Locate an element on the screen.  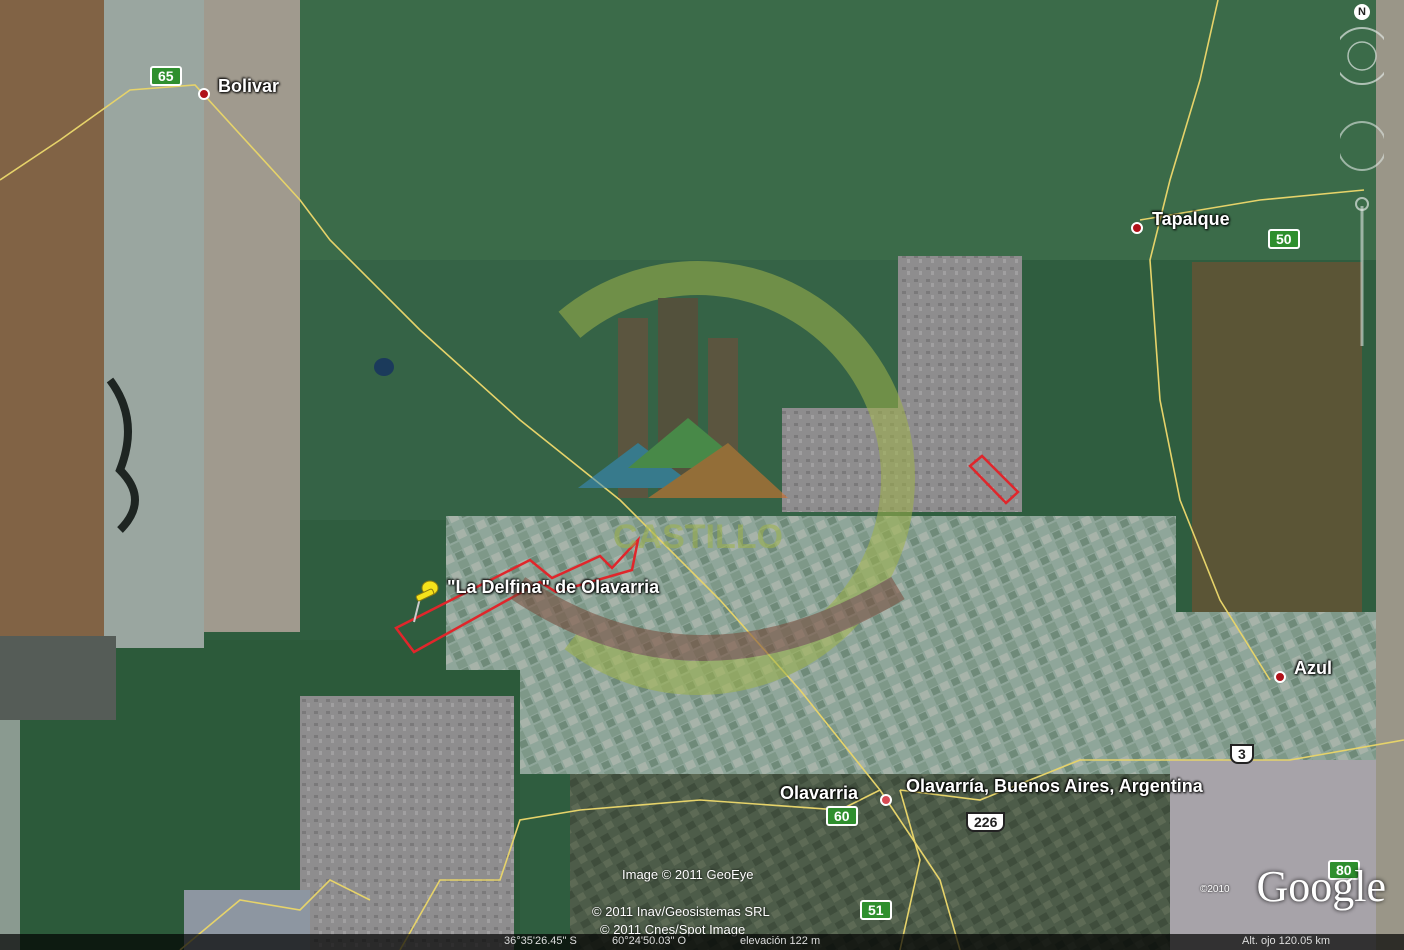
route-shield-50: 50 is located at coordinates (1284, 239).